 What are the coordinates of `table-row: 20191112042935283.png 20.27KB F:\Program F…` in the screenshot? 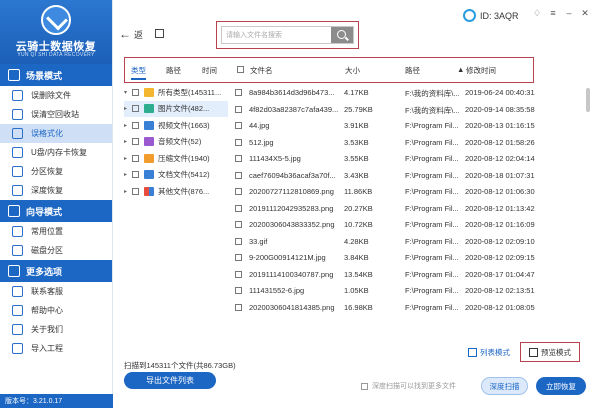 It's located at (387, 208).